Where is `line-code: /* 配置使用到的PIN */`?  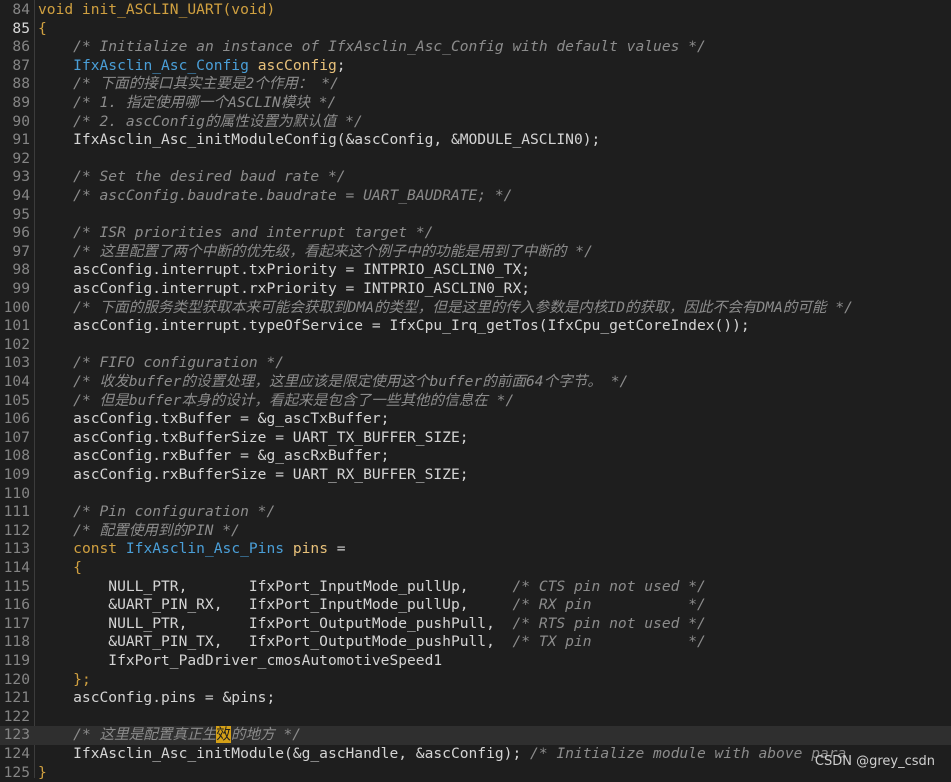 line-code: /* 配置使用到的PIN */ is located at coordinates (139, 531).